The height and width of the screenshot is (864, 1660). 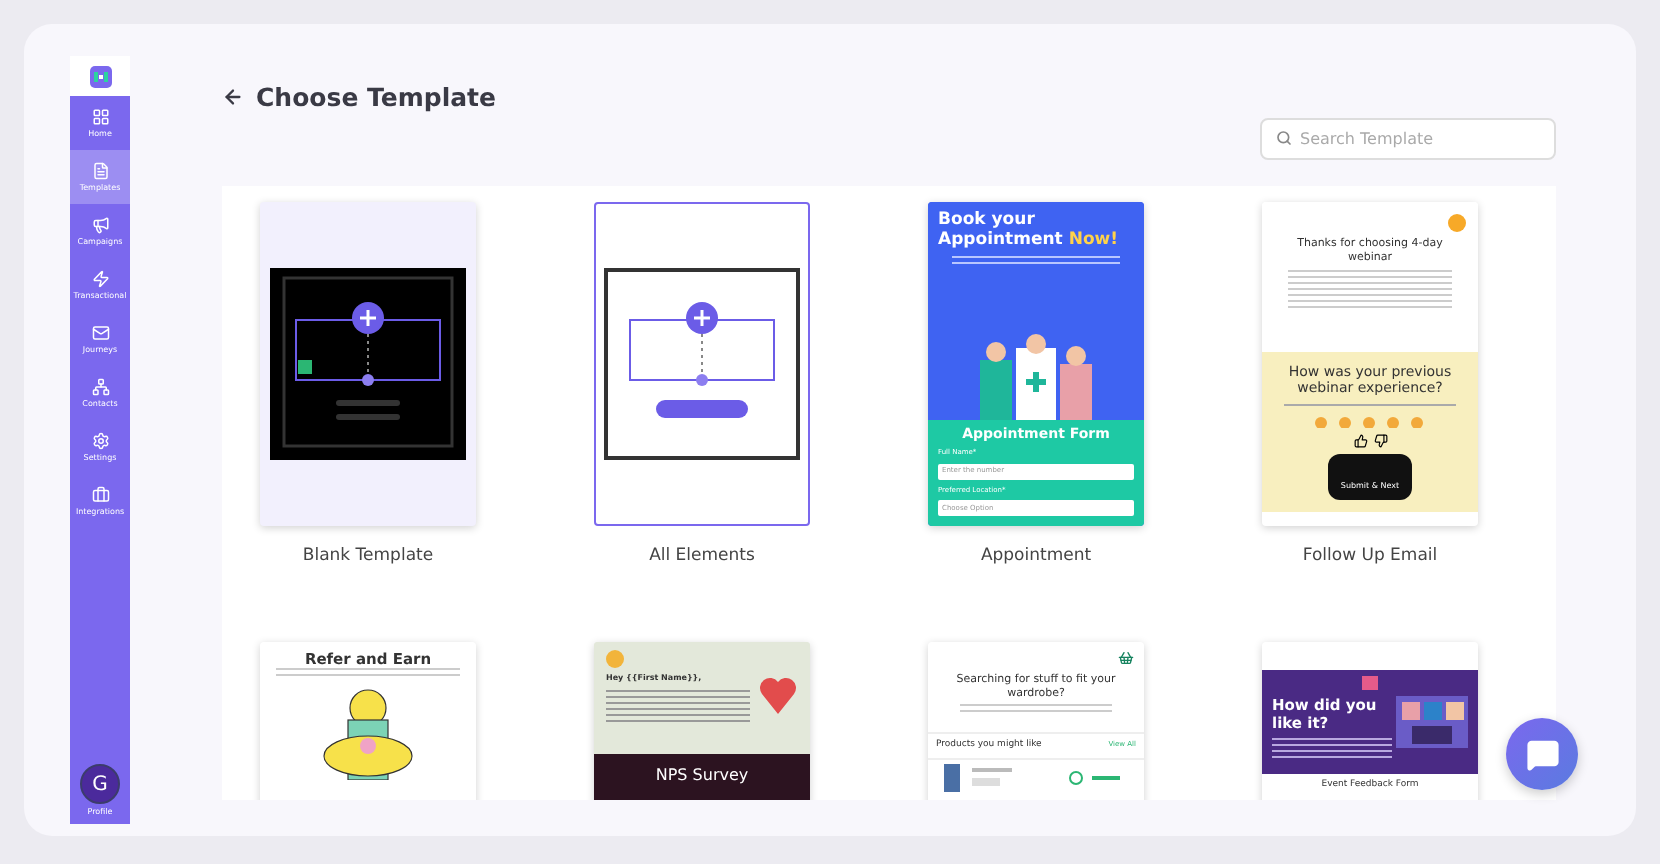 What do you see at coordinates (1432, 722) in the screenshot?
I see `video-call-drawing` at bounding box center [1432, 722].